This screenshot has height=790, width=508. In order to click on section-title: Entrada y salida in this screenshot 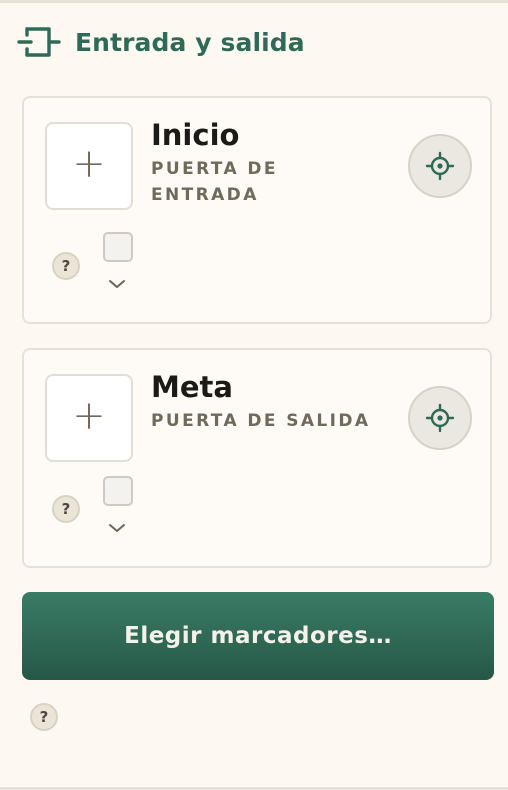, I will do `click(190, 42)`.